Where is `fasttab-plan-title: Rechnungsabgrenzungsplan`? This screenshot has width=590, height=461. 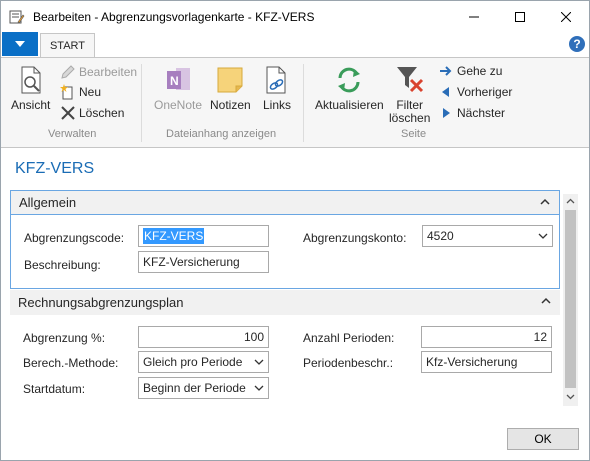 fasttab-plan-title: Rechnungsabgrenzungsplan is located at coordinates (101, 302).